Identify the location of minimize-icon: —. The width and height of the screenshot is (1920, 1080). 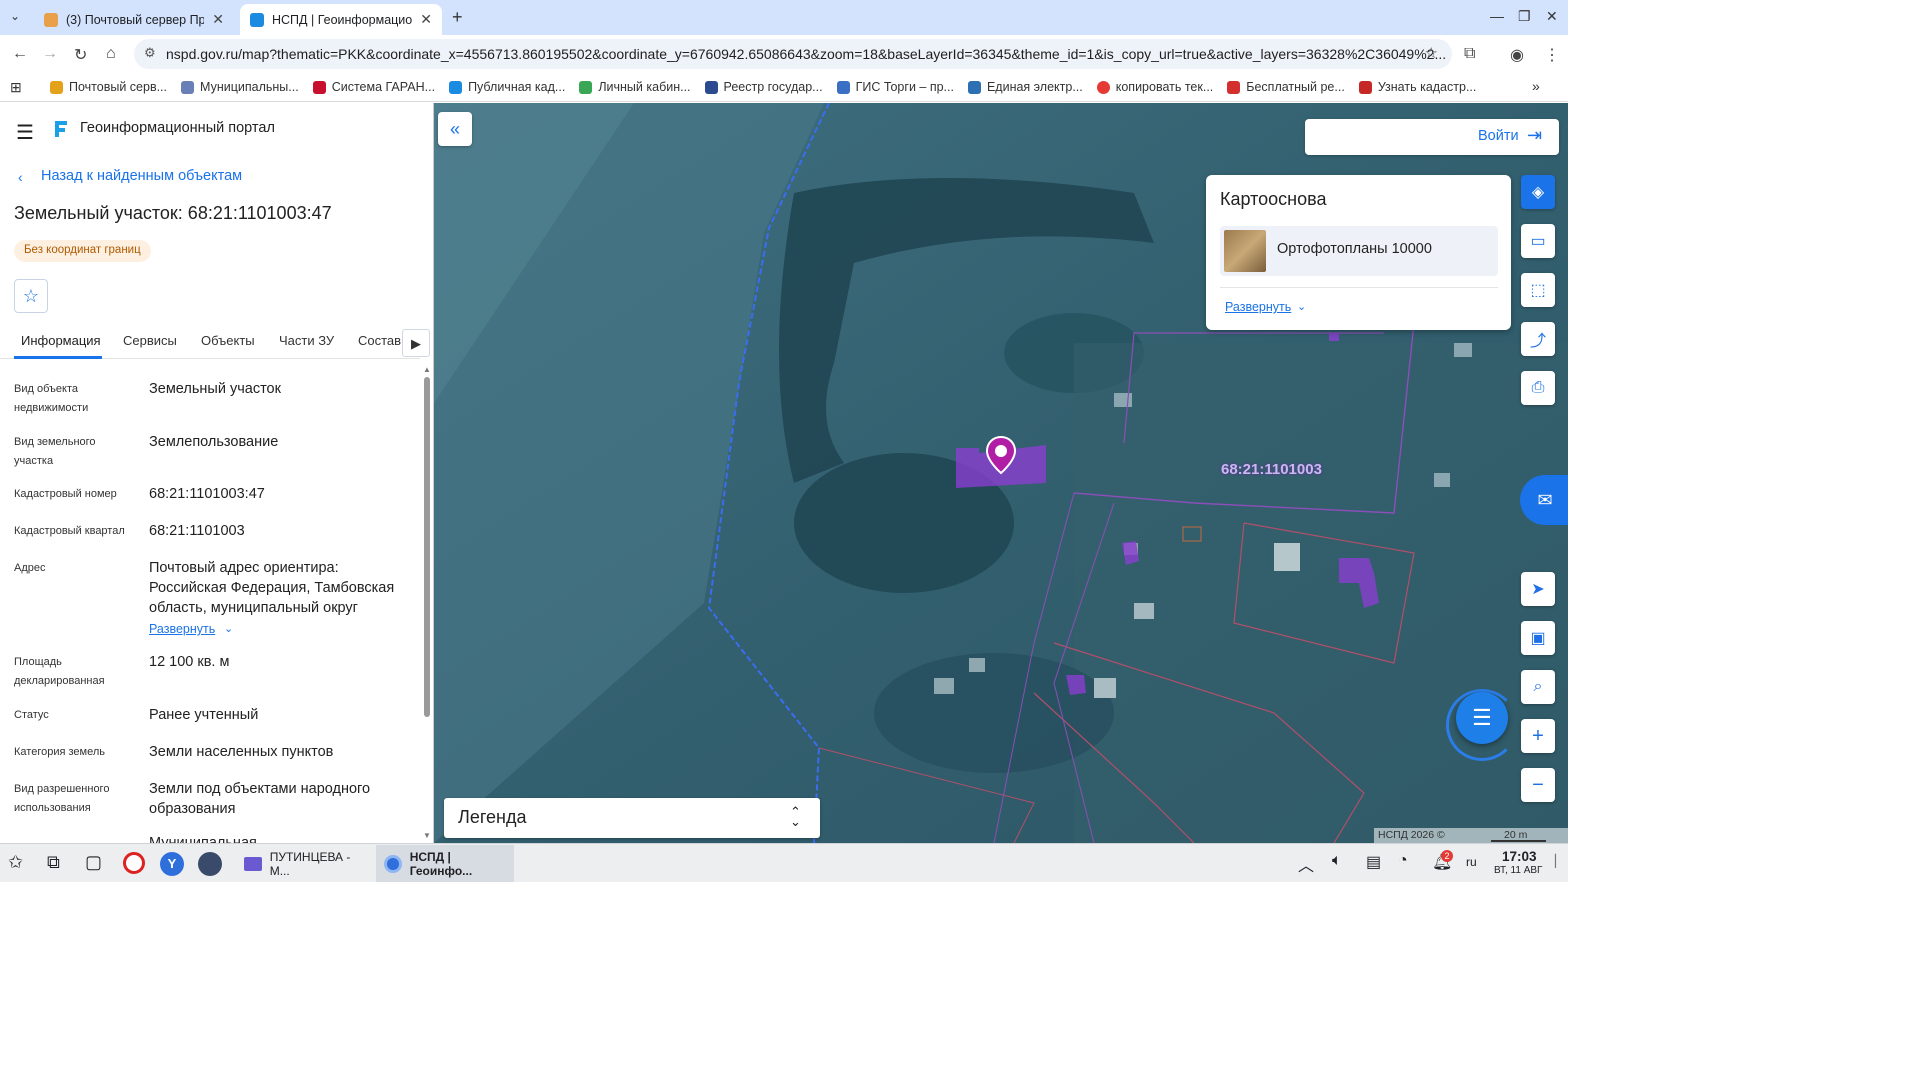
(1497, 16).